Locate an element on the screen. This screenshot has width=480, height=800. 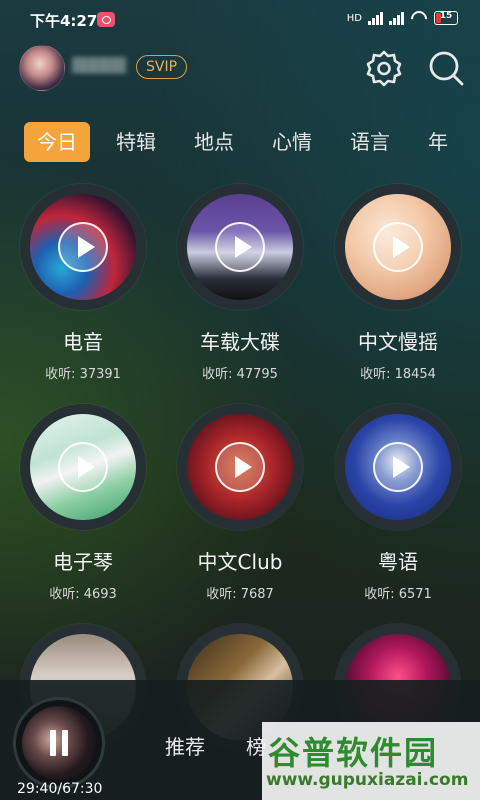
network-label: HD is located at coordinates (354, 18).